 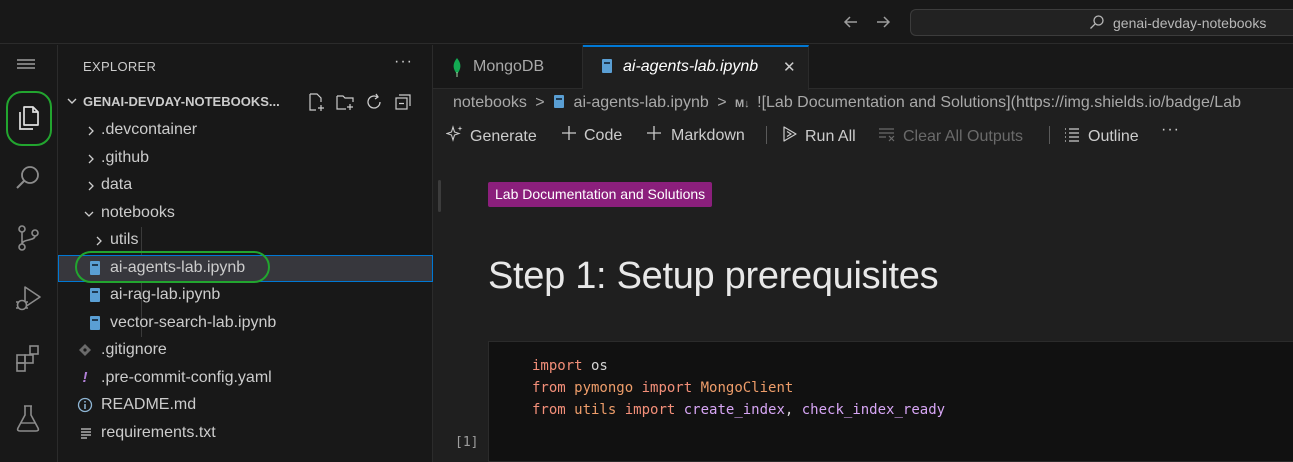 I want to click on outline-icon, so click(x=1072, y=136).